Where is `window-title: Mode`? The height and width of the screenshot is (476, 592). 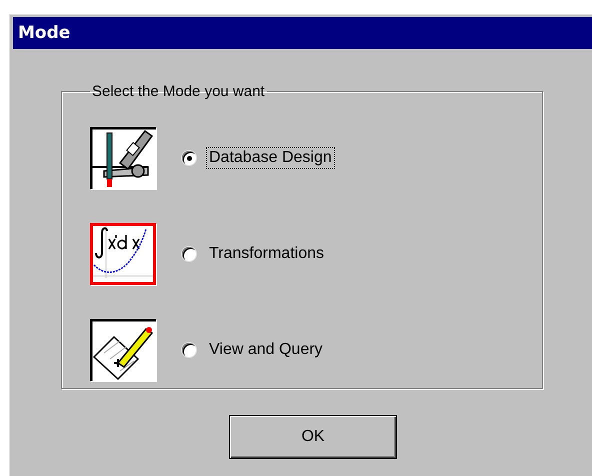
window-title: Mode is located at coordinates (44, 33).